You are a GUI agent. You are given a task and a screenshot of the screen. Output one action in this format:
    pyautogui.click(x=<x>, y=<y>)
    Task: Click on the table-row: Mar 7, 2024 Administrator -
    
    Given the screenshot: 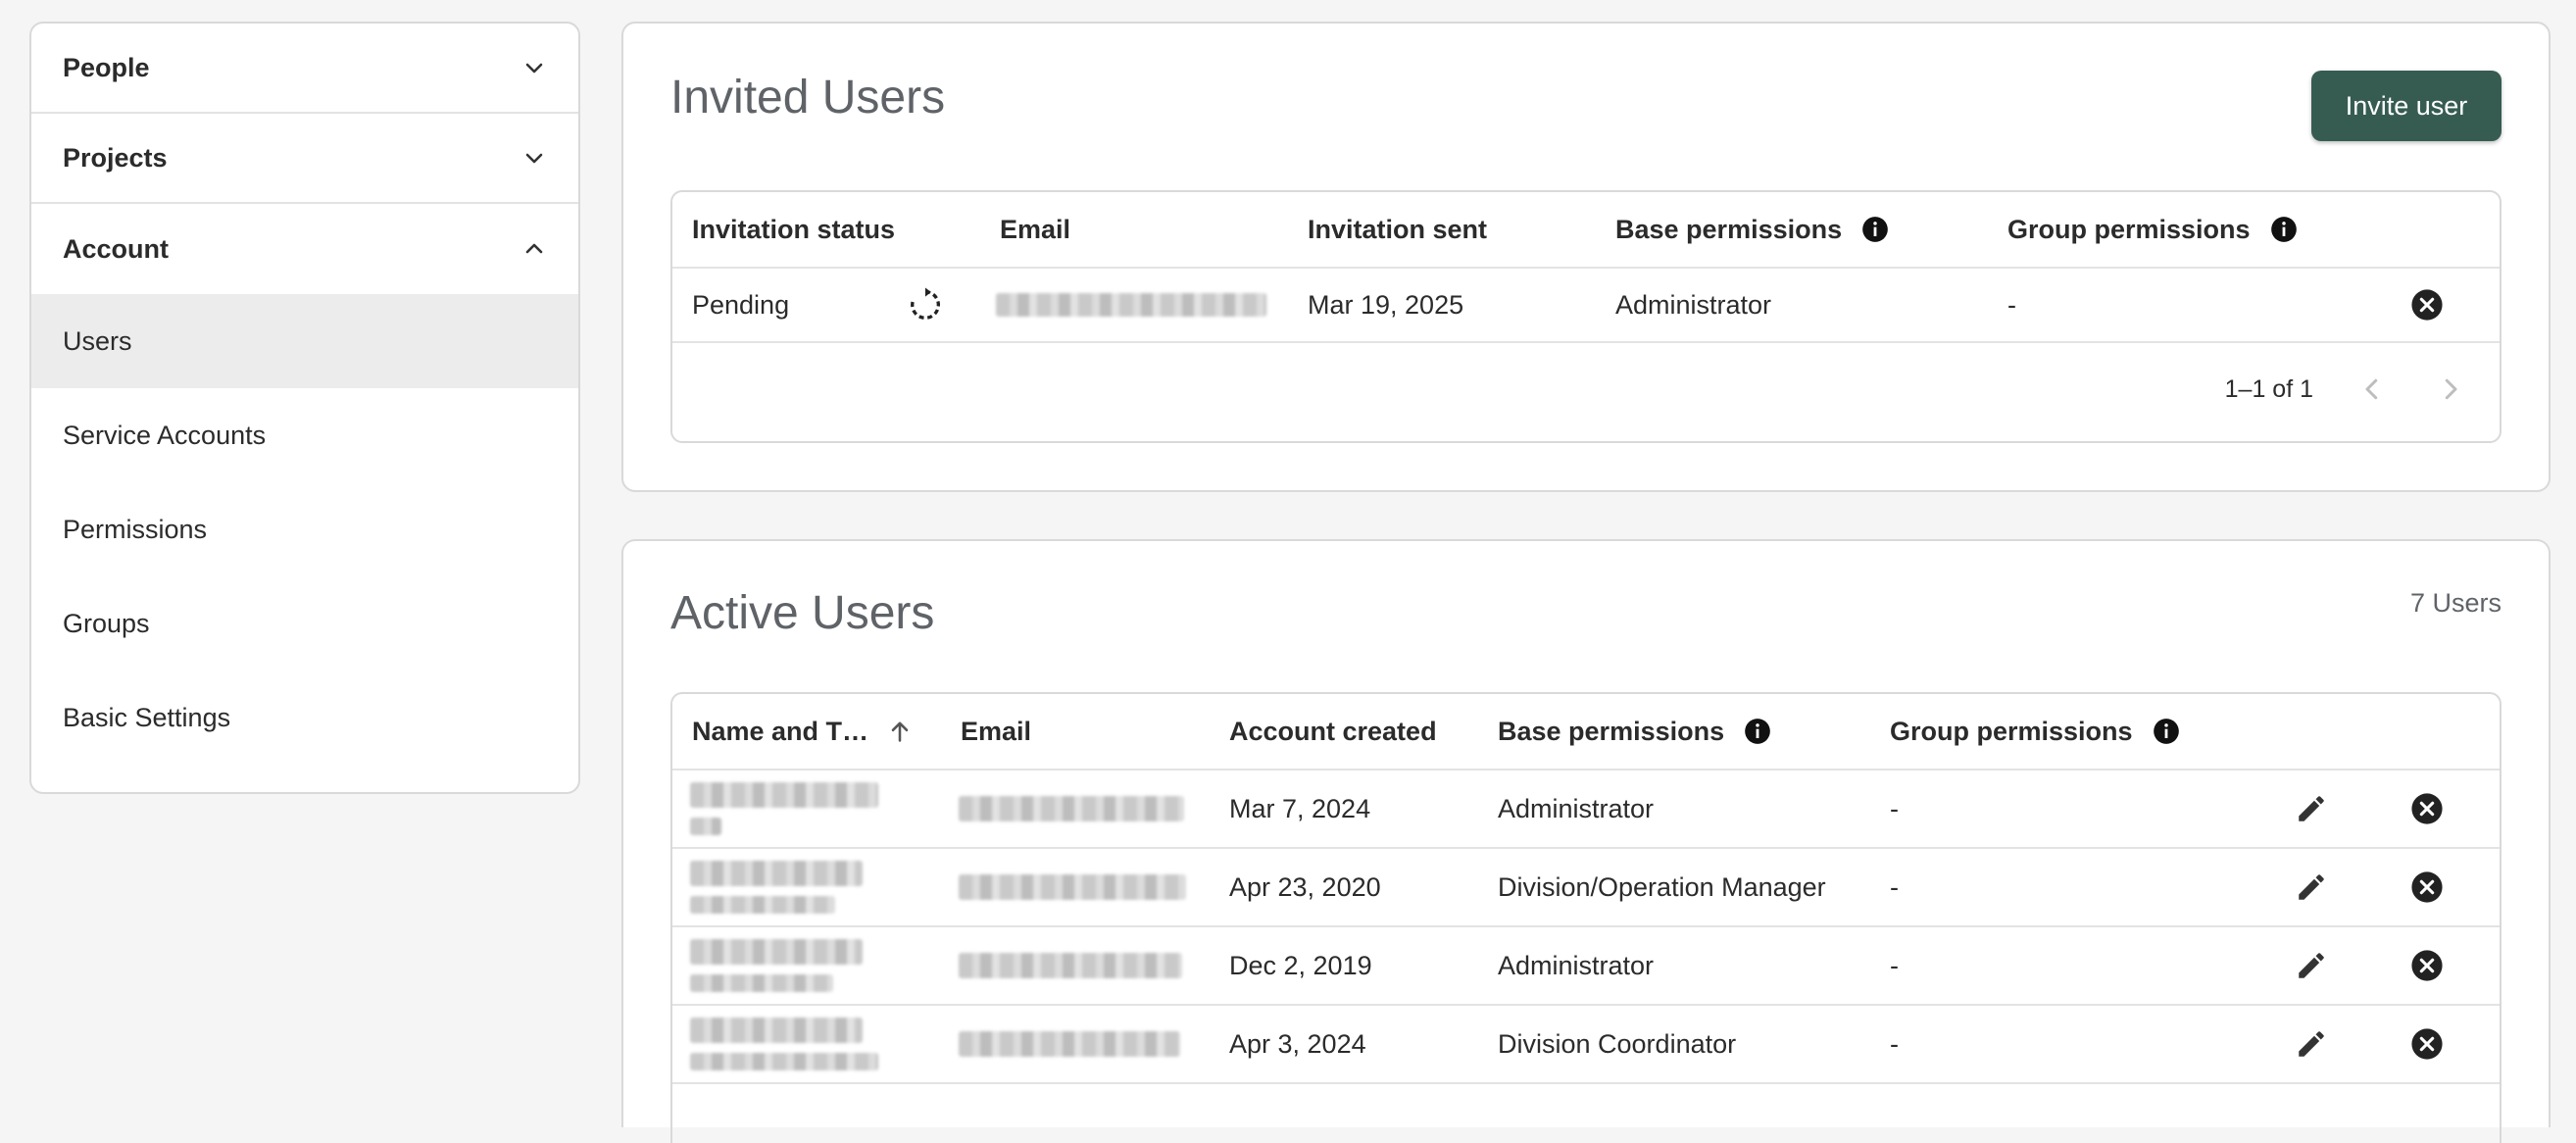 What is the action you would take?
    pyautogui.click(x=1586, y=810)
    